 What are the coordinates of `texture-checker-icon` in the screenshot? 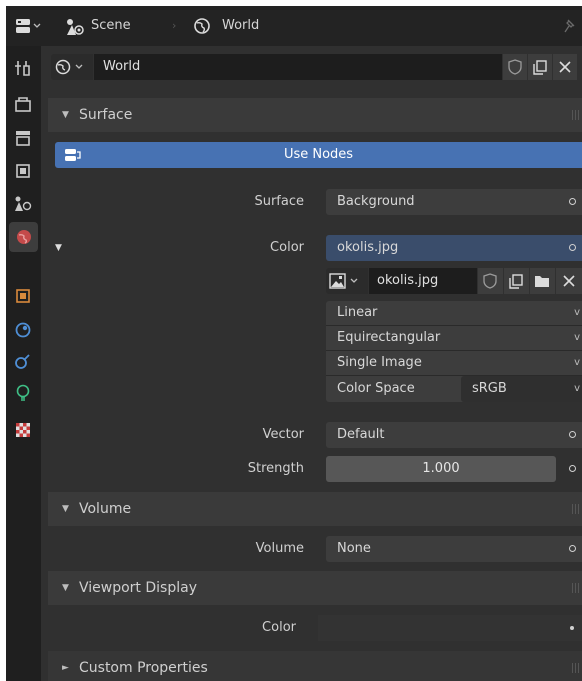 It's located at (23, 430).